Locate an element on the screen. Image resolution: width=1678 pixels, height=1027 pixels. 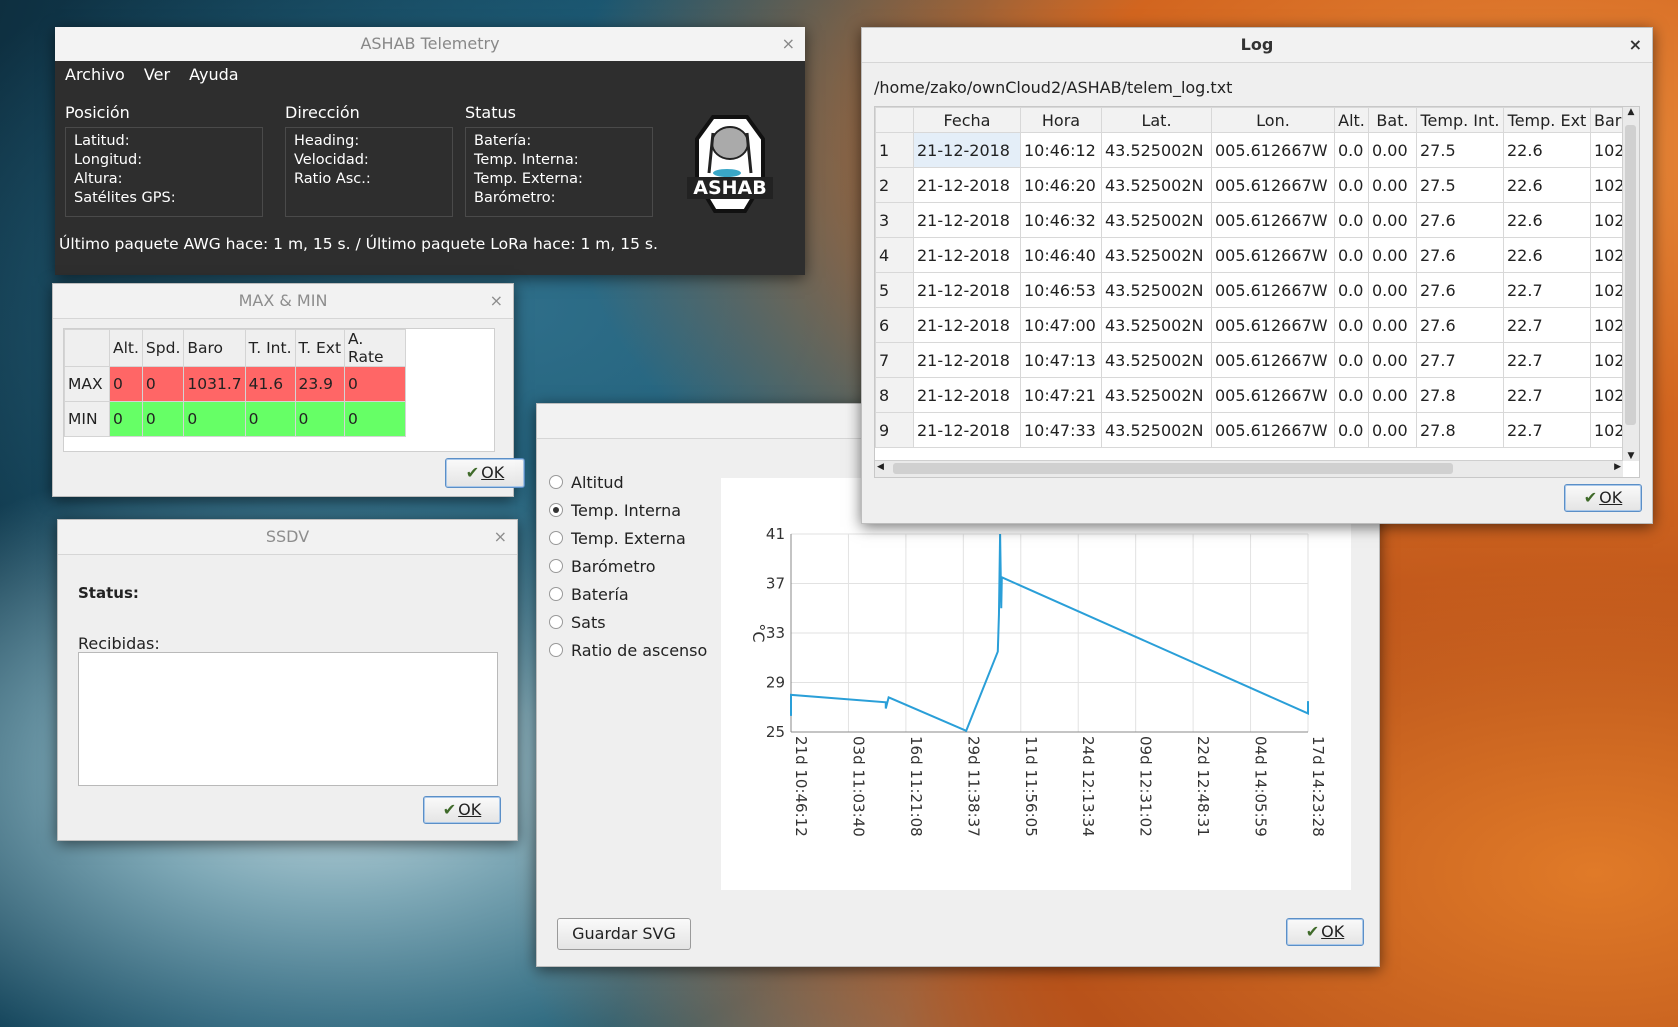
menu-archivo: Archivo is located at coordinates (95, 74).